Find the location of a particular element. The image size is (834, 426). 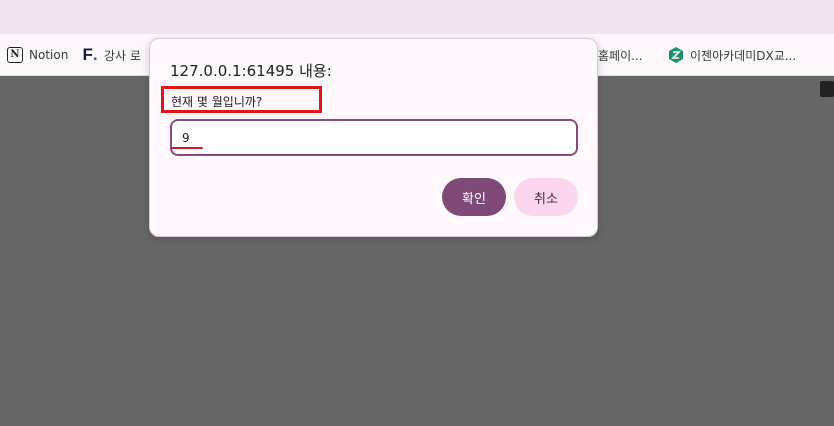

bookmark-label: 강사 로 is located at coordinates (122, 55).